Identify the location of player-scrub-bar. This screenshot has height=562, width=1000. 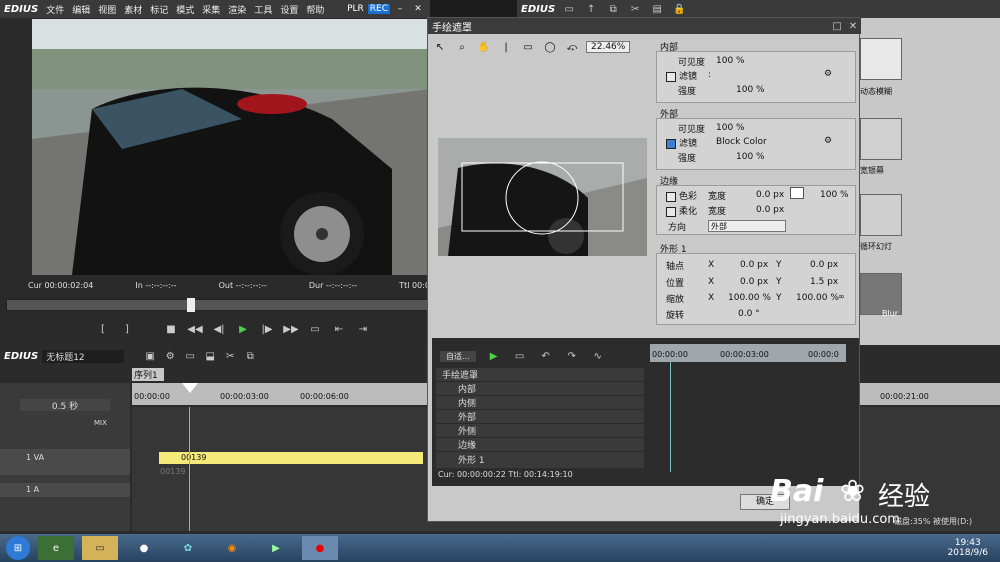
(218, 305).